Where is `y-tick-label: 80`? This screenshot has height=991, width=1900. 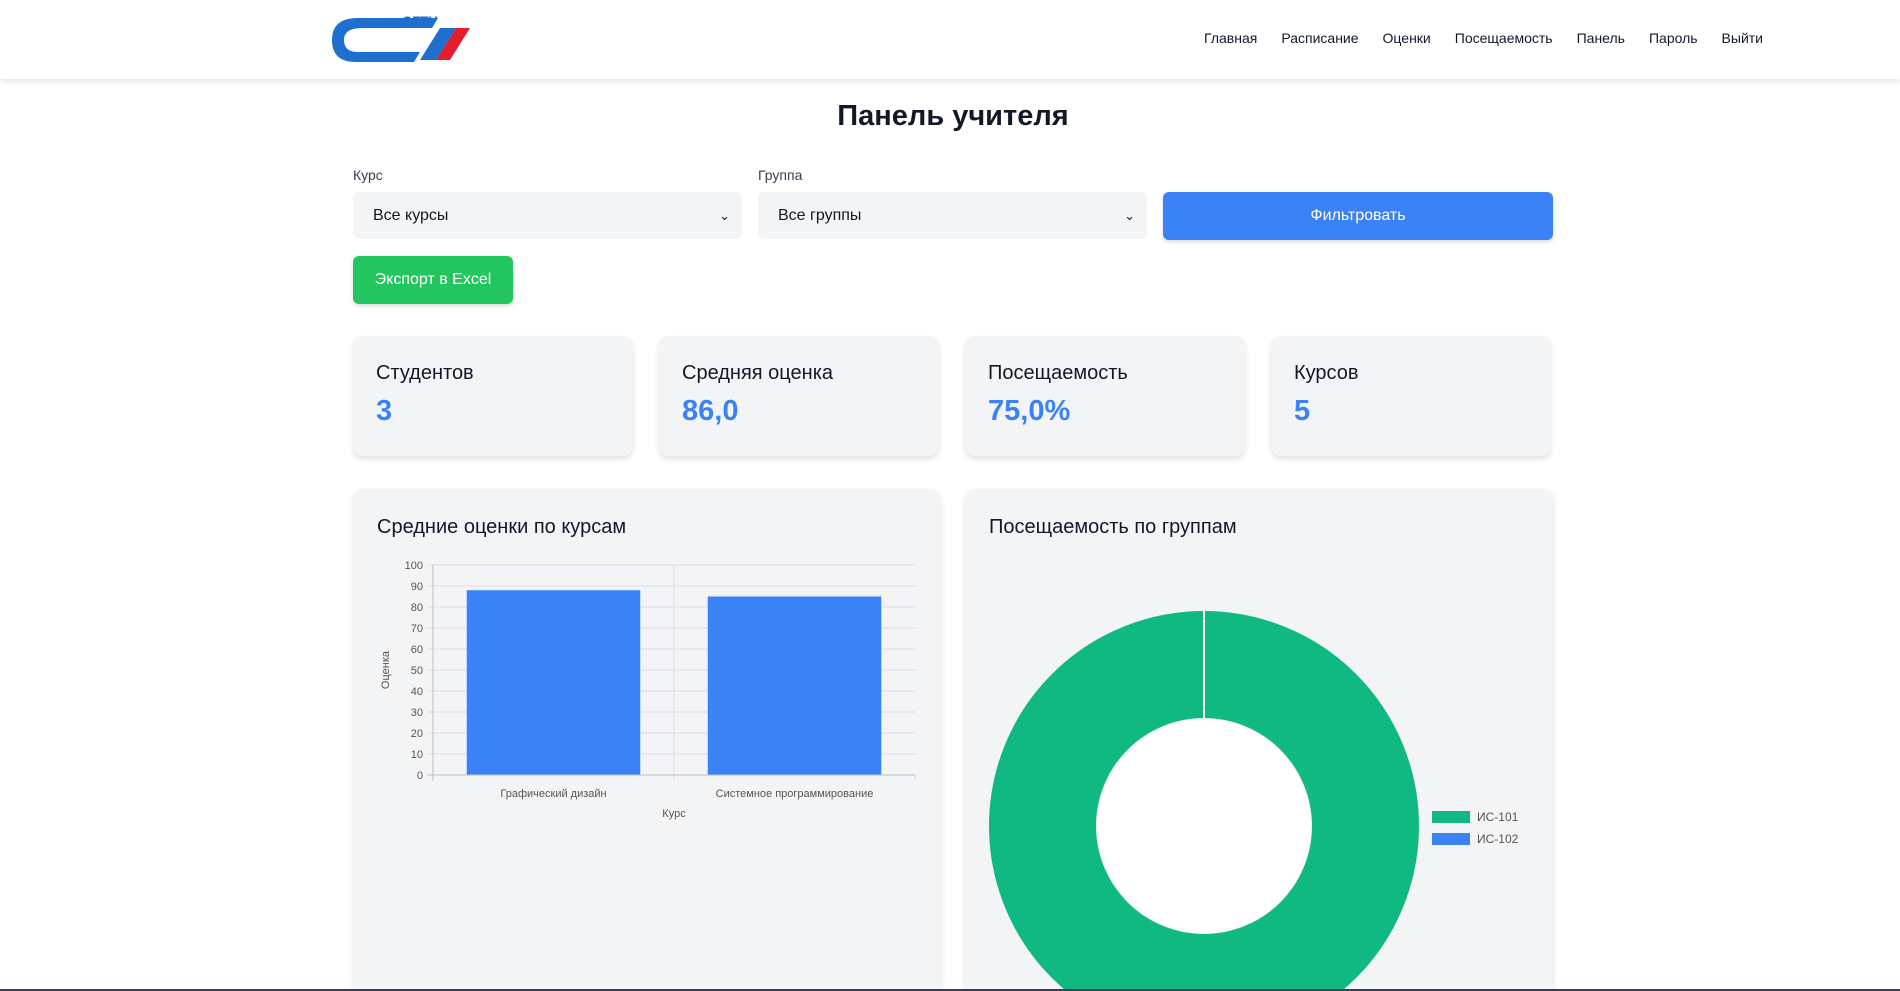 y-tick-label: 80 is located at coordinates (417, 608).